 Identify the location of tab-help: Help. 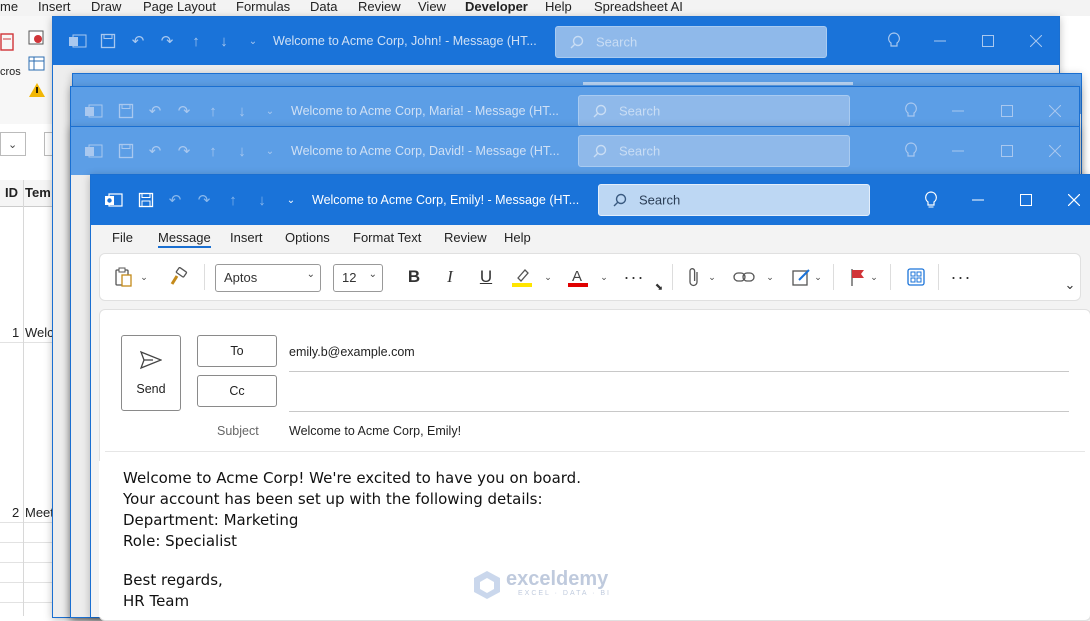
(517, 237).